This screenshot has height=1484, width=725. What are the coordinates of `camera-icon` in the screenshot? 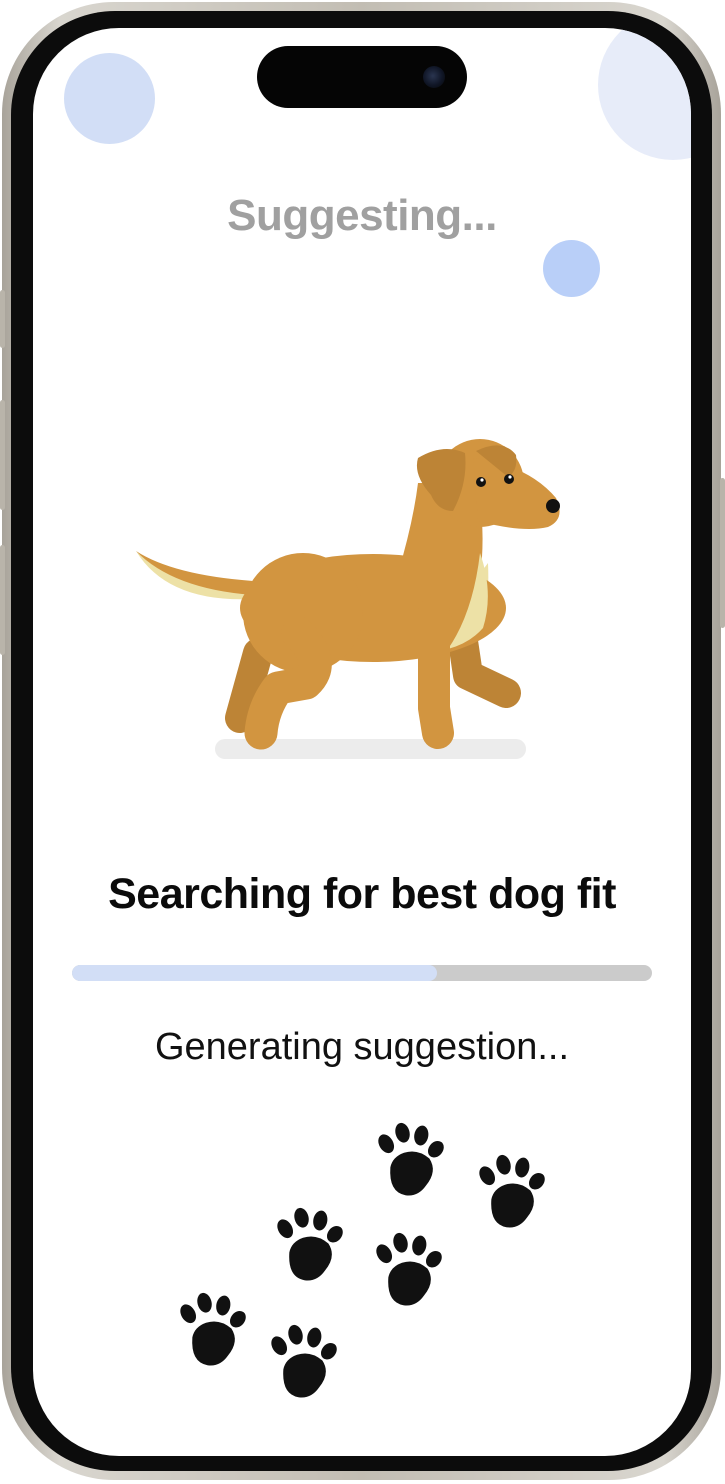 It's located at (434, 77).